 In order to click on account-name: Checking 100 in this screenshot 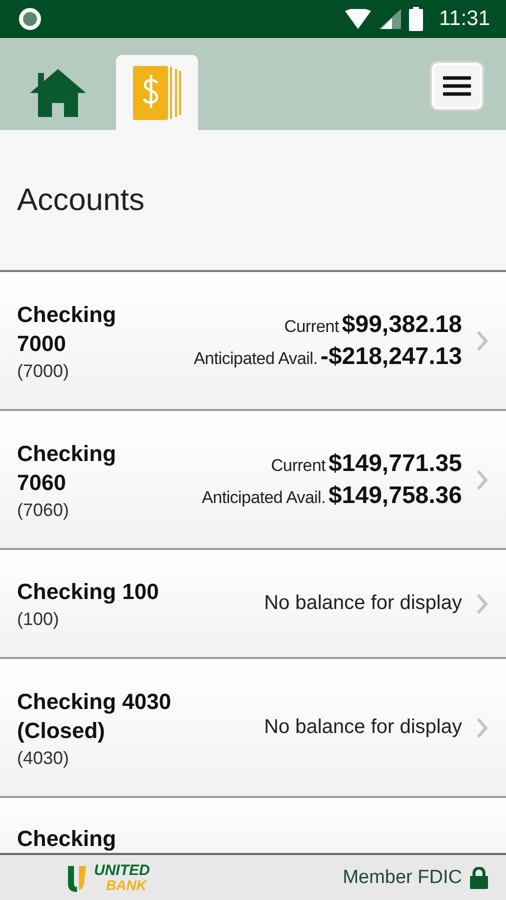, I will do `click(88, 592)`.